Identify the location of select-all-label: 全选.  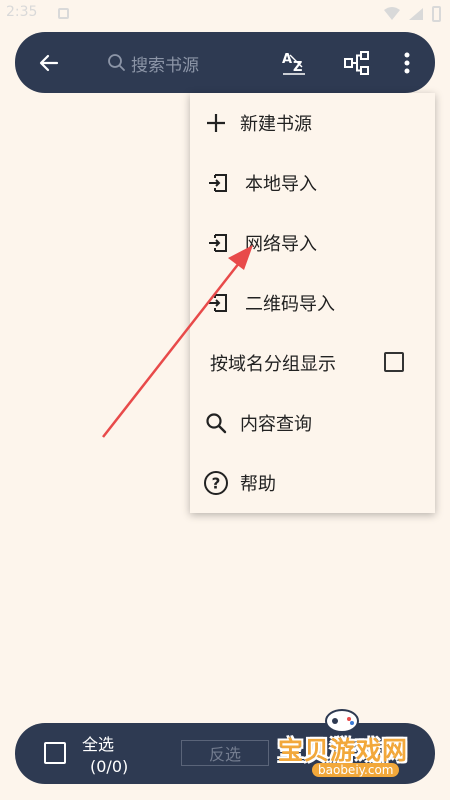
(98, 743).